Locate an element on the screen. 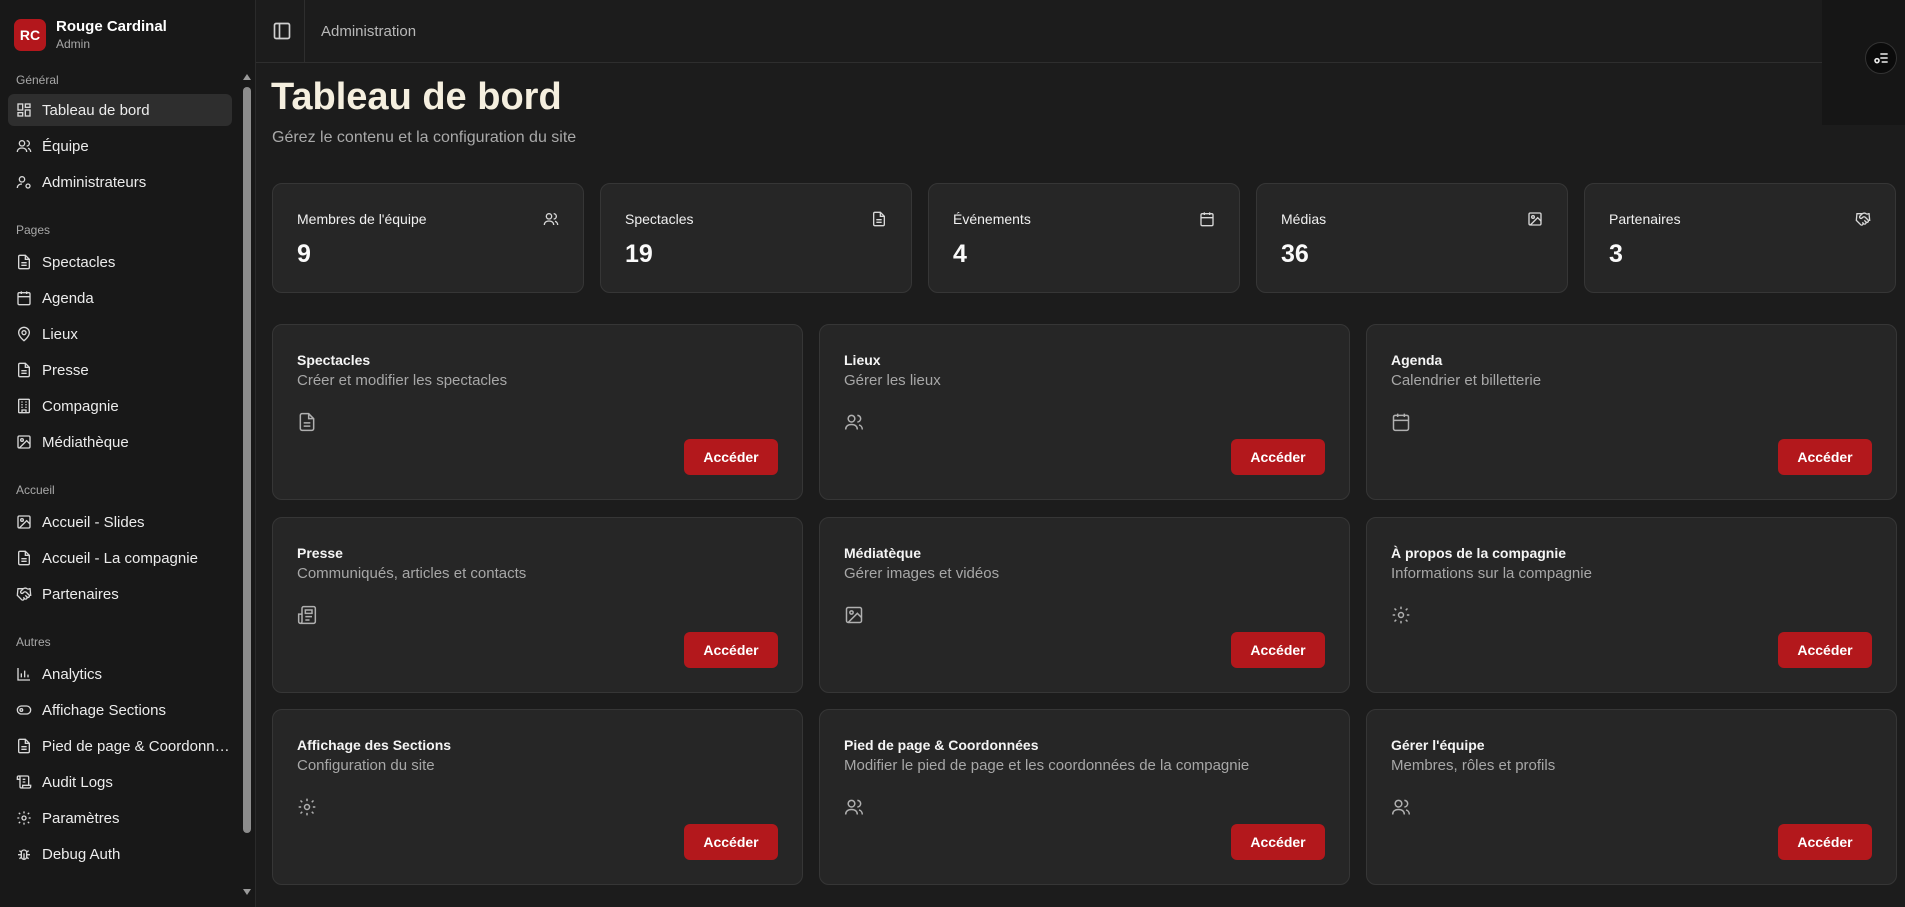 The width and height of the screenshot is (1905, 907). sidebar-scrollbar is located at coordinates (247, 483).